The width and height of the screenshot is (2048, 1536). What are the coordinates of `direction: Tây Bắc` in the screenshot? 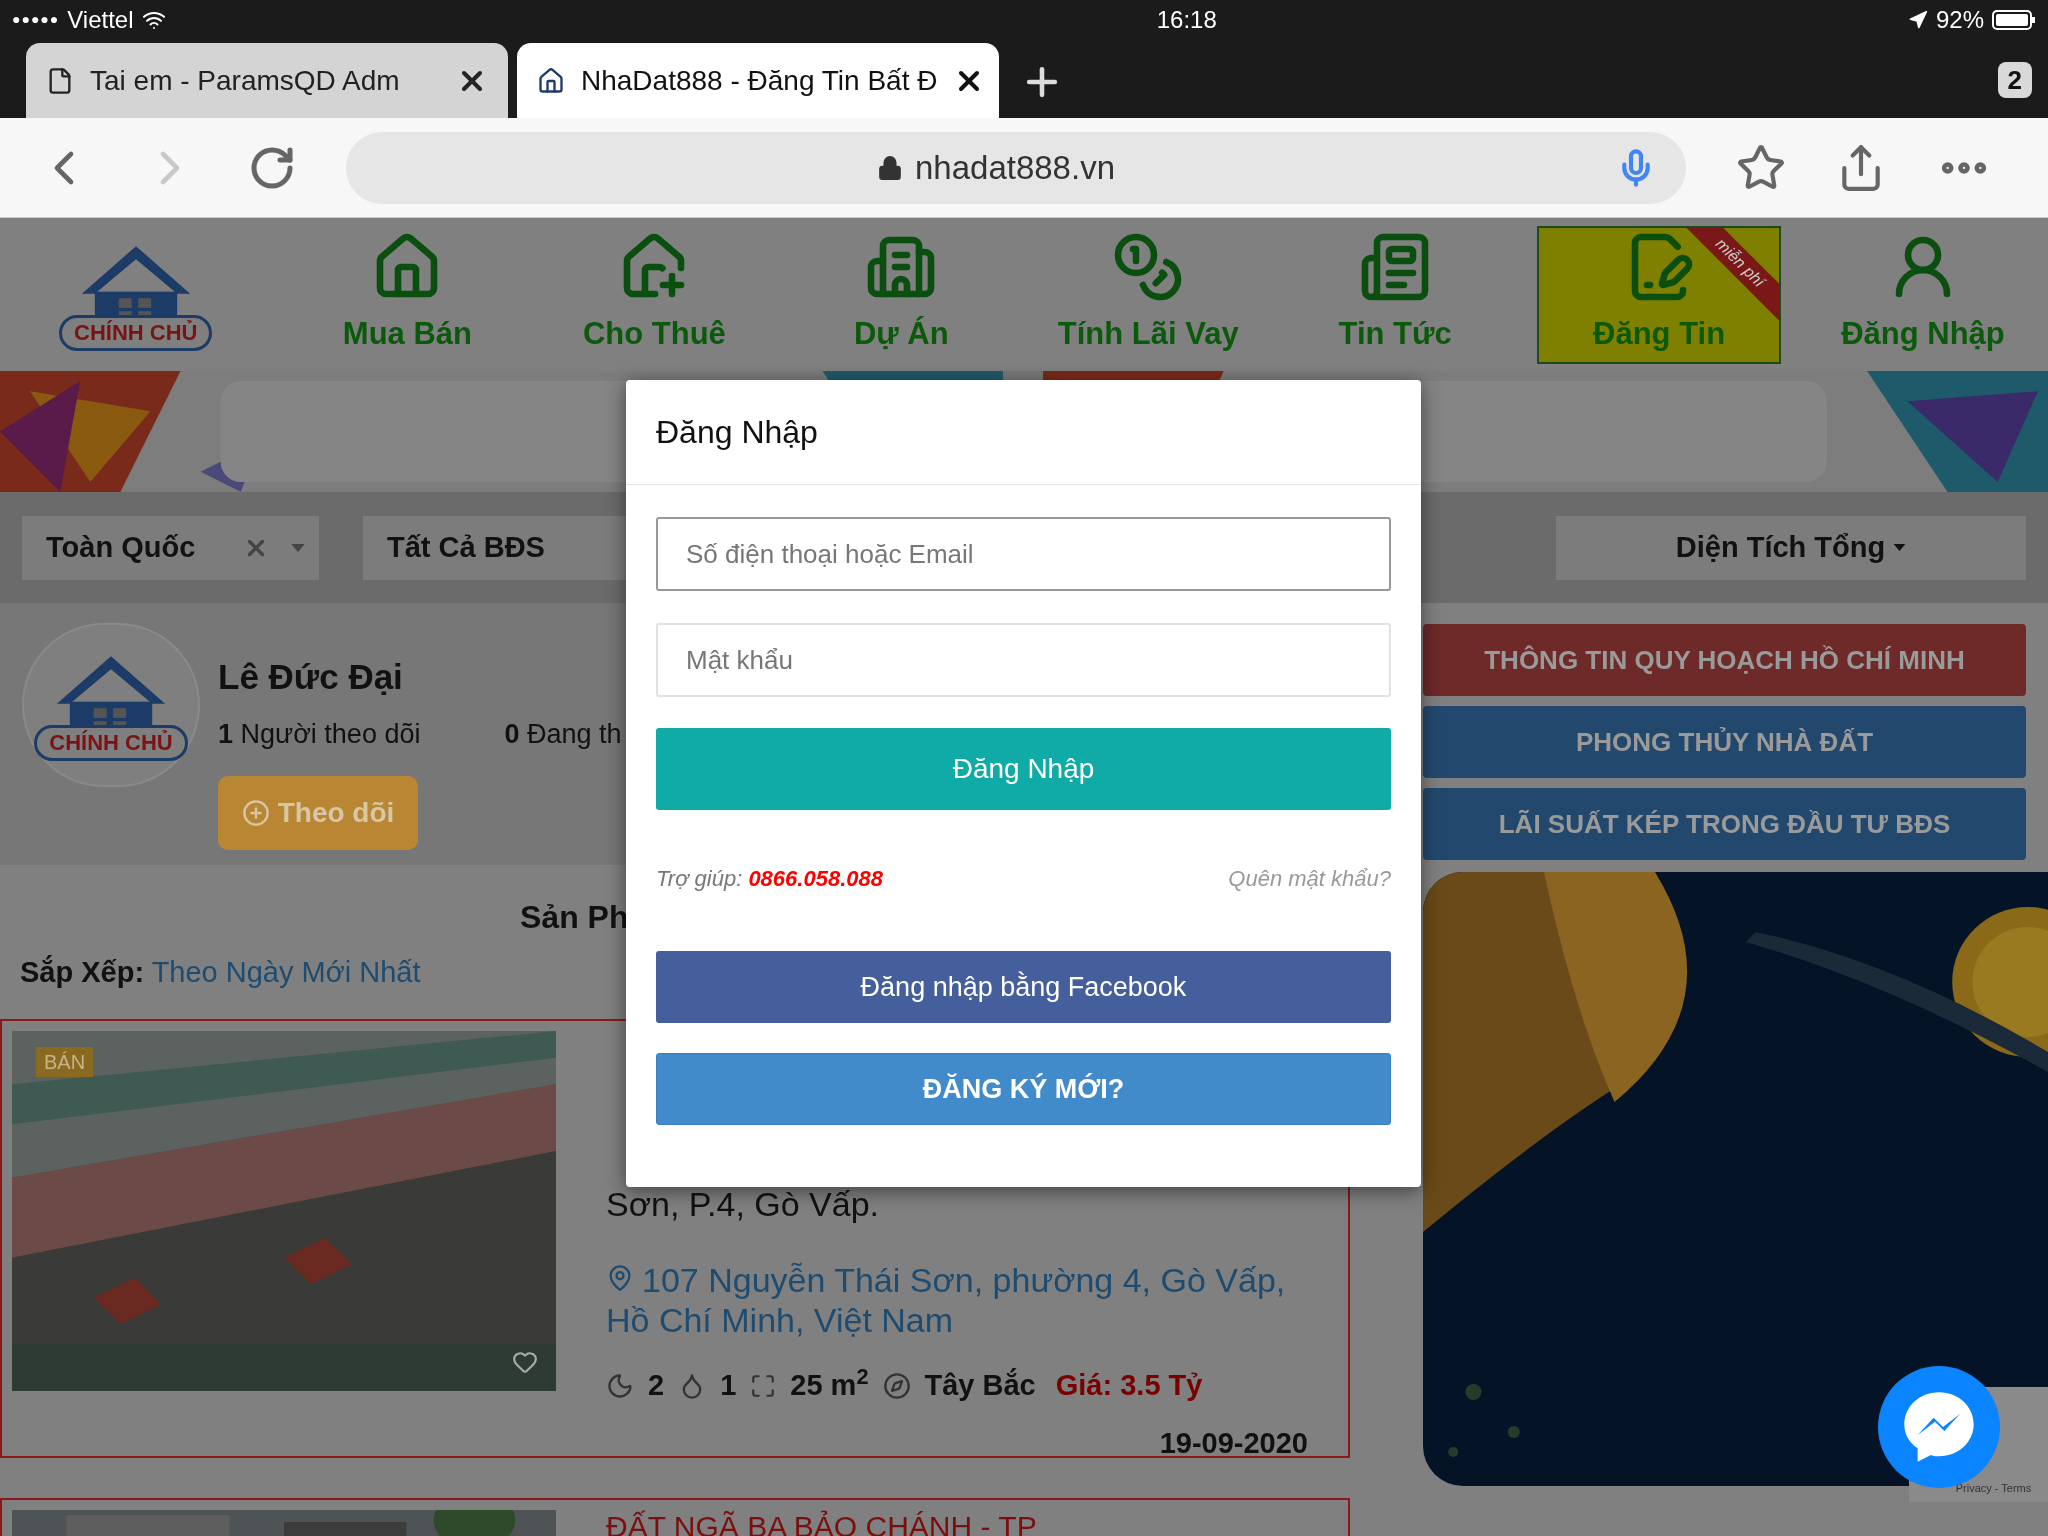 It's located at (980, 1385).